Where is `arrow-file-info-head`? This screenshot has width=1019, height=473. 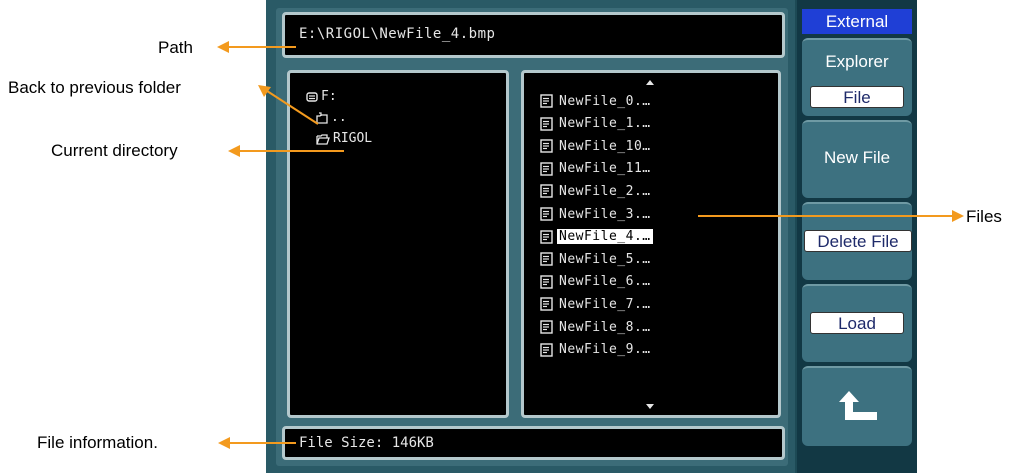 arrow-file-info-head is located at coordinates (224, 443).